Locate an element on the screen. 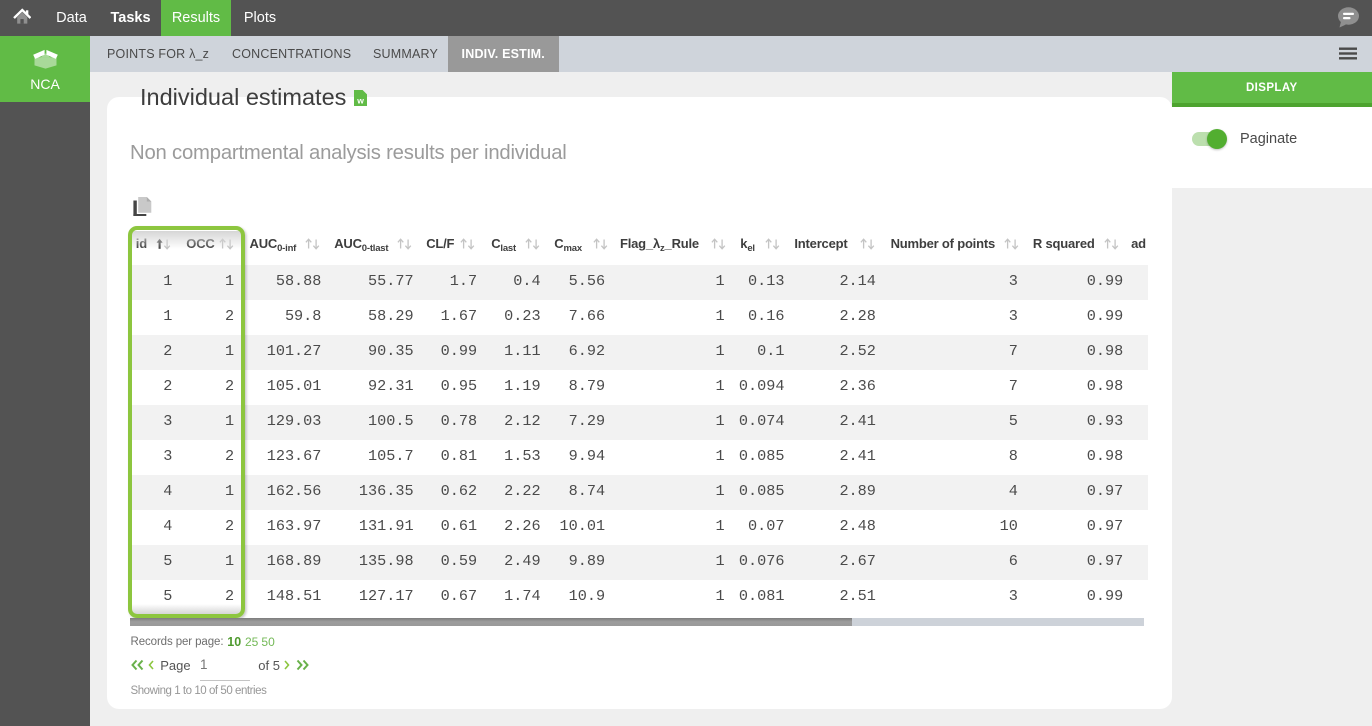  svg-text: w is located at coordinates (360, 100).